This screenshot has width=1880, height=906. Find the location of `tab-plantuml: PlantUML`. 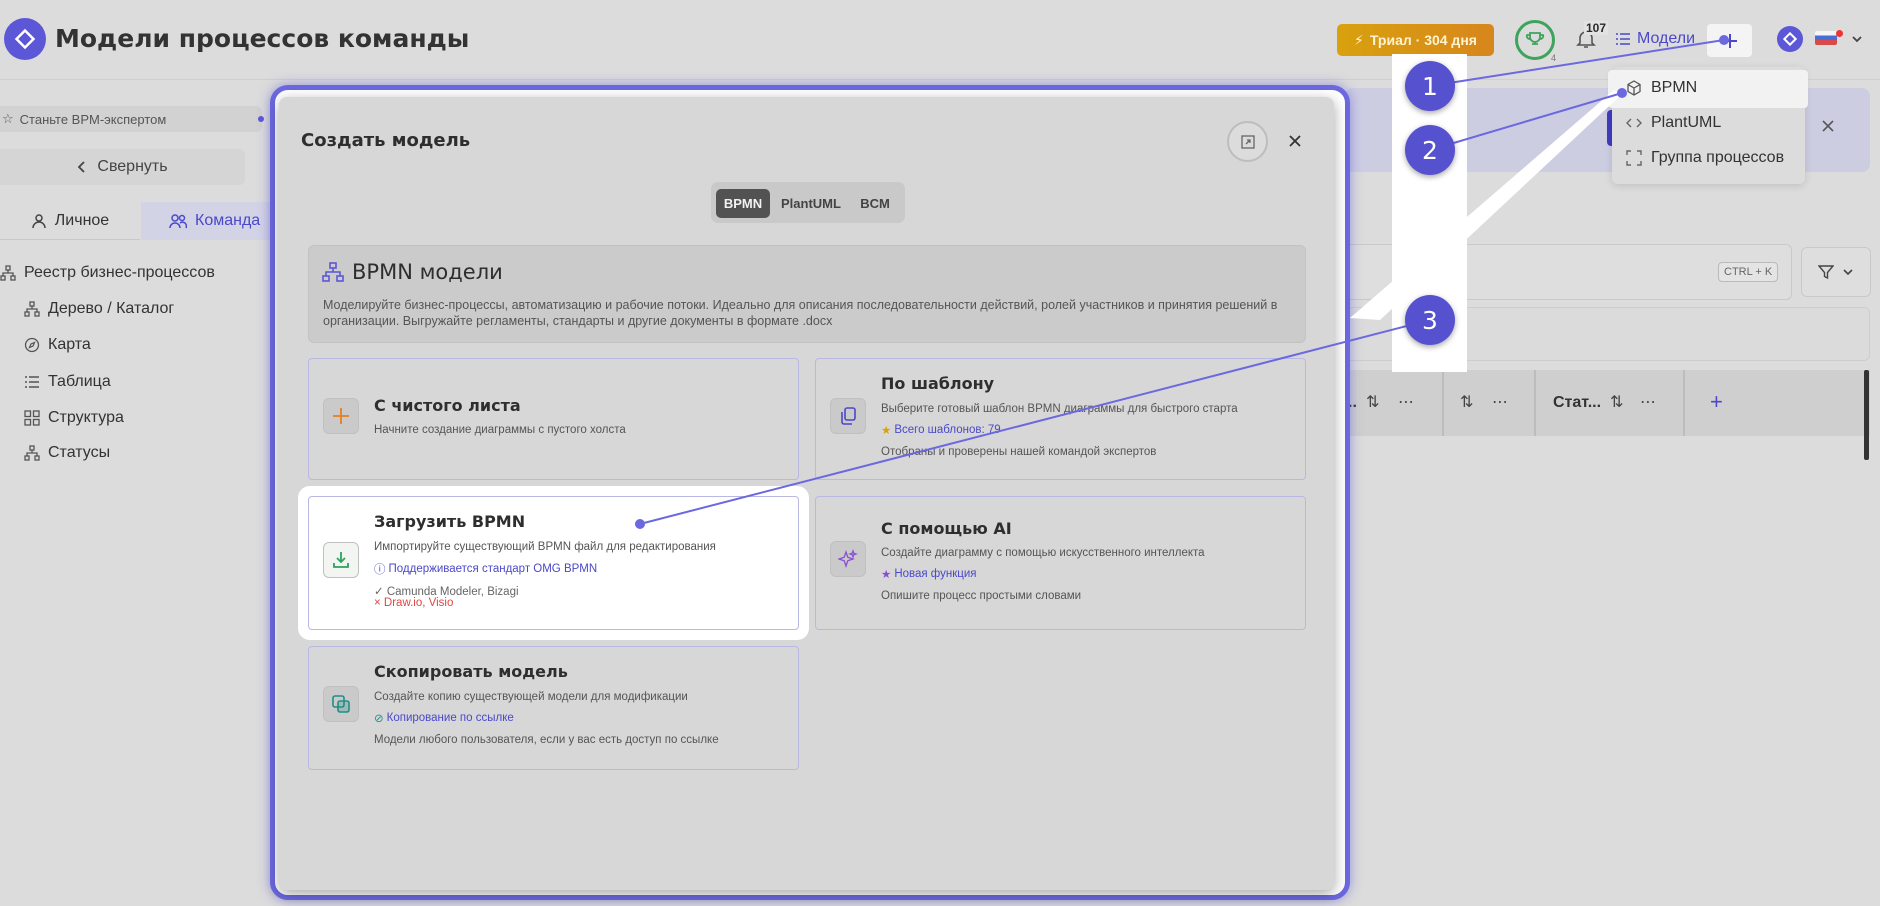

tab-plantuml: PlantUML is located at coordinates (811, 203).